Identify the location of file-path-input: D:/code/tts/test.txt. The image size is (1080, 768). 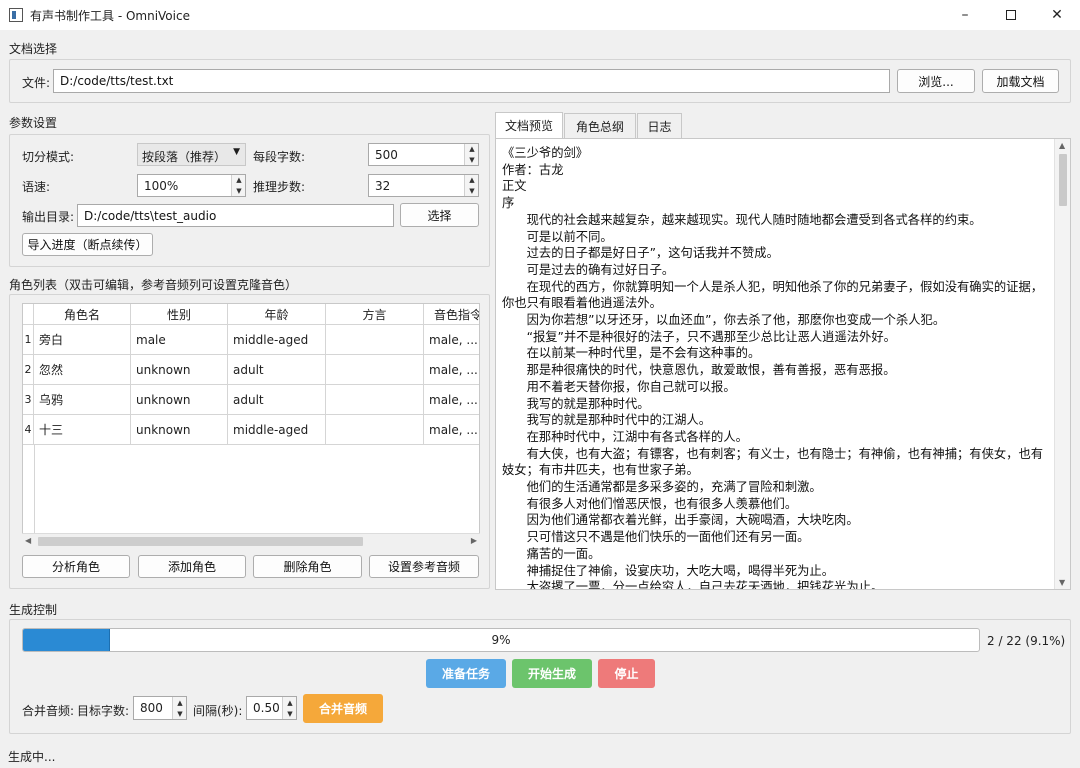
(471, 81).